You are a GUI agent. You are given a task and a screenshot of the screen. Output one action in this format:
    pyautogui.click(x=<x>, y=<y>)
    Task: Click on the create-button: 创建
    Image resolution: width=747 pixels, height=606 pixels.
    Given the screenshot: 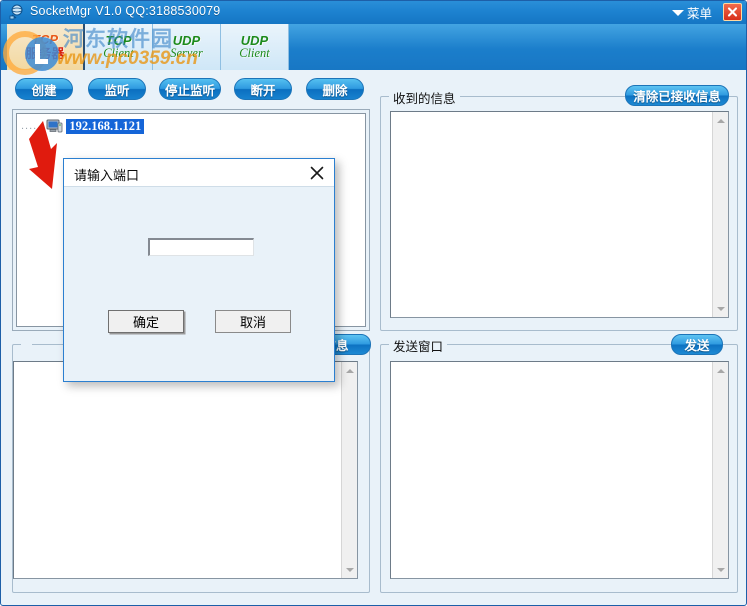 What is the action you would take?
    pyautogui.click(x=44, y=89)
    